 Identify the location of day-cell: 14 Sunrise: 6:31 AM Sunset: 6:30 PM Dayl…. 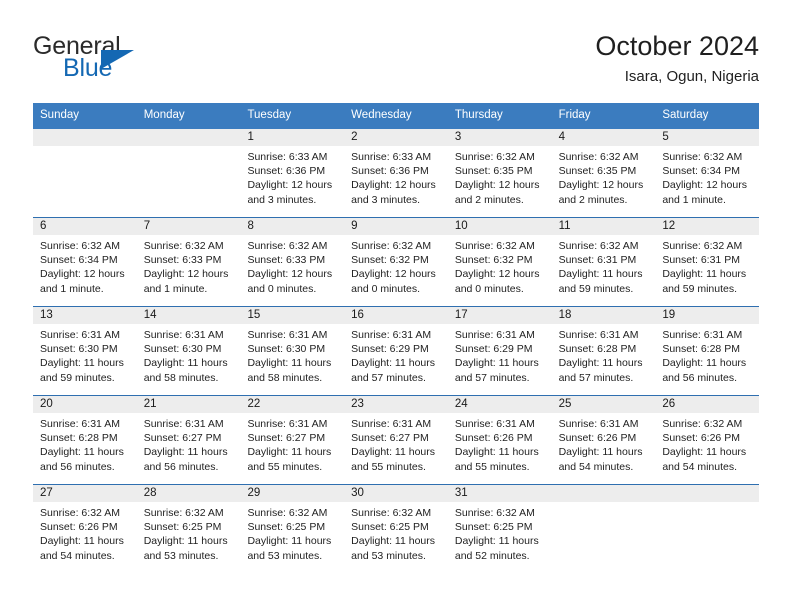
(188, 350).